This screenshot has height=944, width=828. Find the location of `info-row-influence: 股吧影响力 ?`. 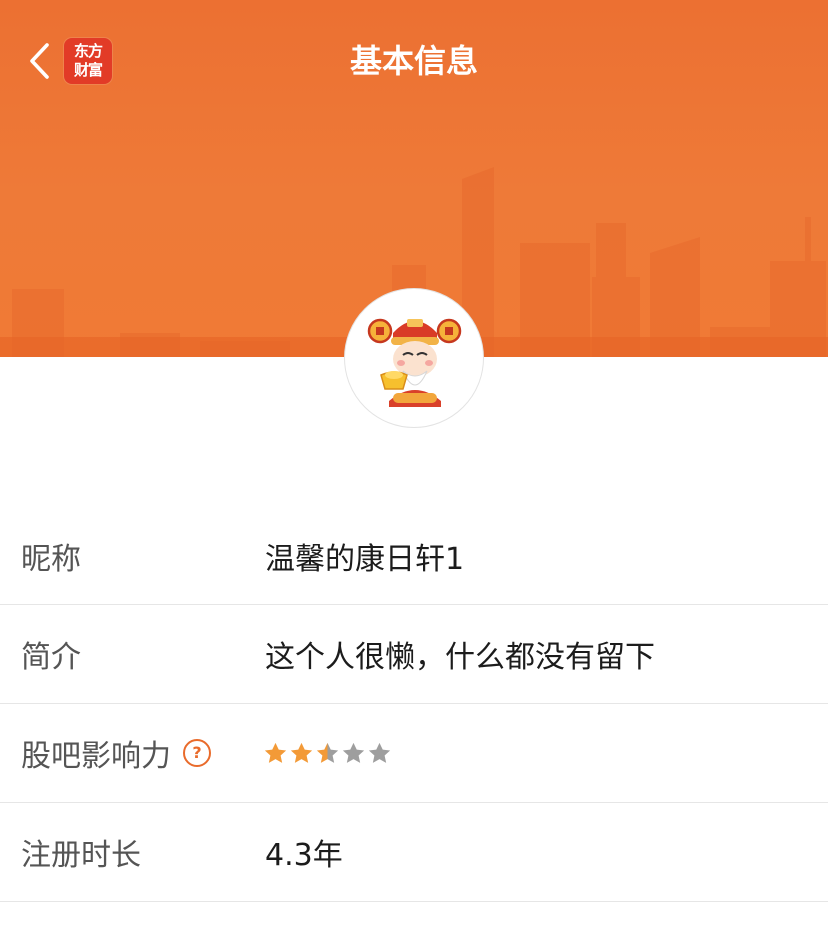

info-row-influence: 股吧影响力 ? is located at coordinates (414, 753).